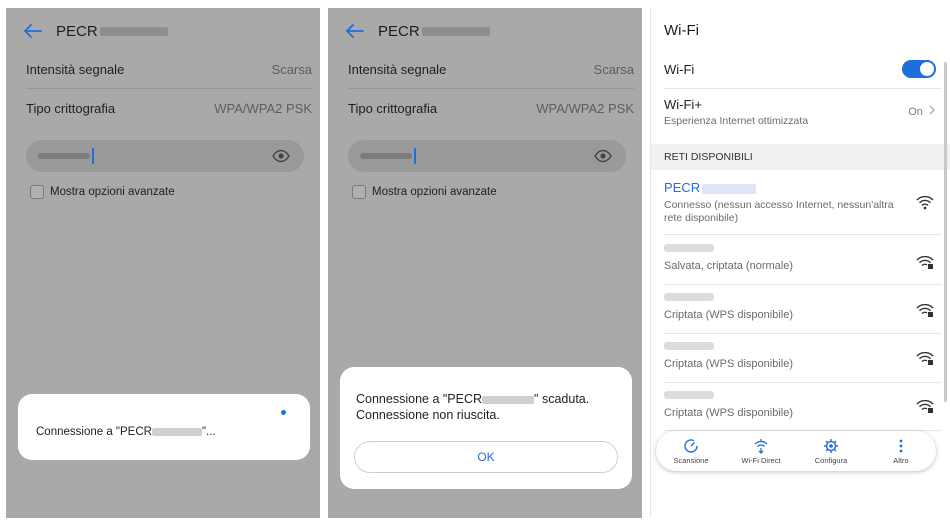 The image size is (950, 525). Describe the element at coordinates (679, 69) in the screenshot. I see `wifi-label: Wi-Fi` at that location.